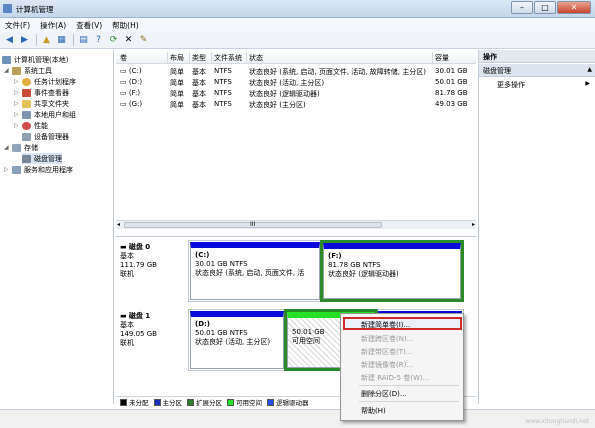 The image size is (595, 428). Describe the element at coordinates (537, 84) in the screenshot. I see `more-actions: 更多操作 ▶` at that location.